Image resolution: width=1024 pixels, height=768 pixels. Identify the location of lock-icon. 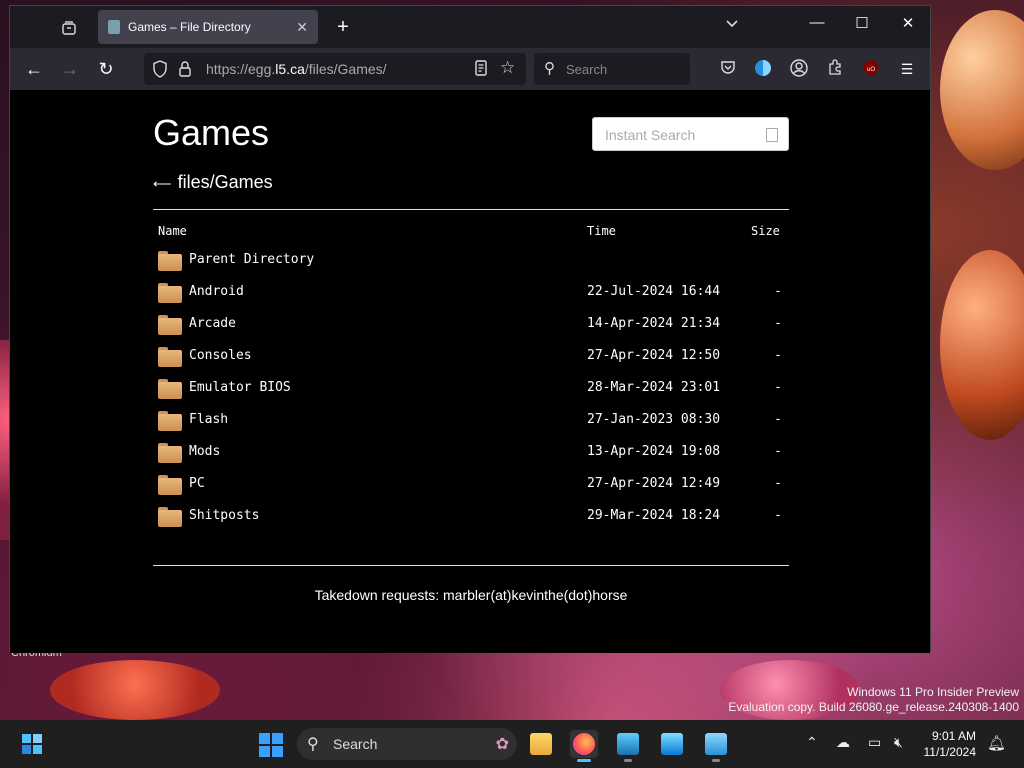
(185, 70).